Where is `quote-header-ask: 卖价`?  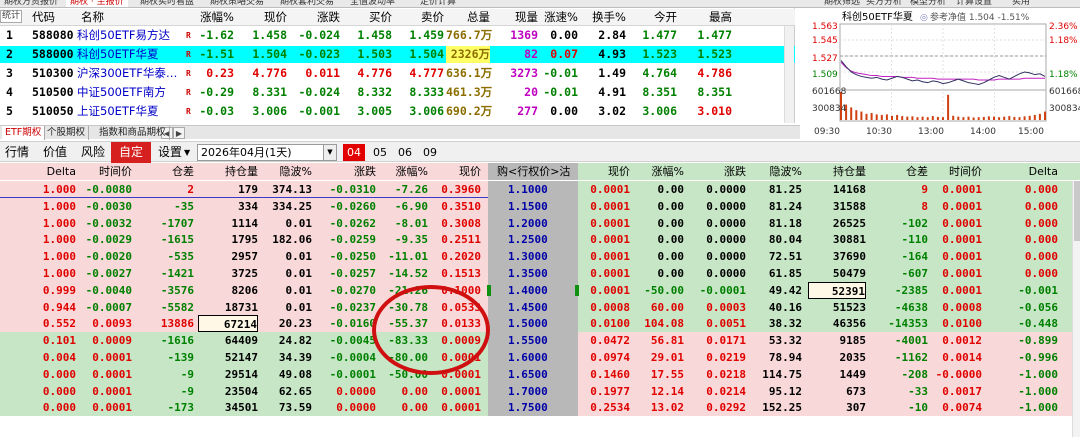 quote-header-ask: 卖价 is located at coordinates (420, 17).